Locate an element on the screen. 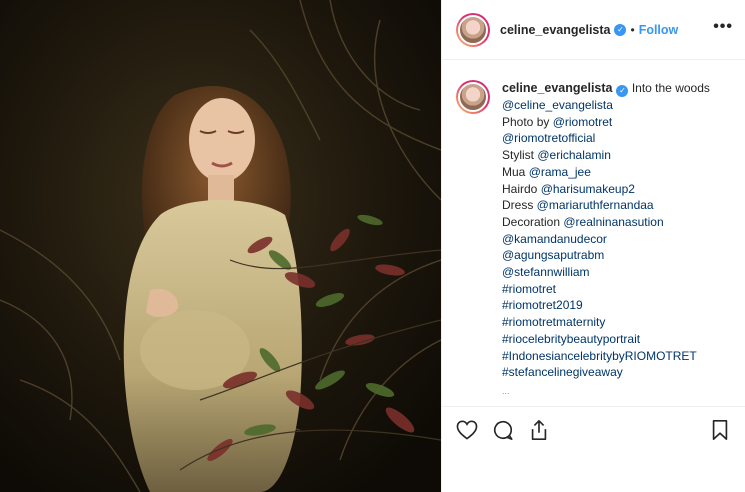 The height and width of the screenshot is (492, 745). caption-line: #riomotret2019 is located at coordinates (606, 305).